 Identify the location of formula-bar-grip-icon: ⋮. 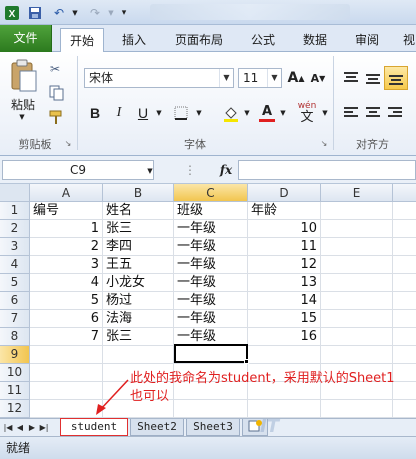
(190, 170).